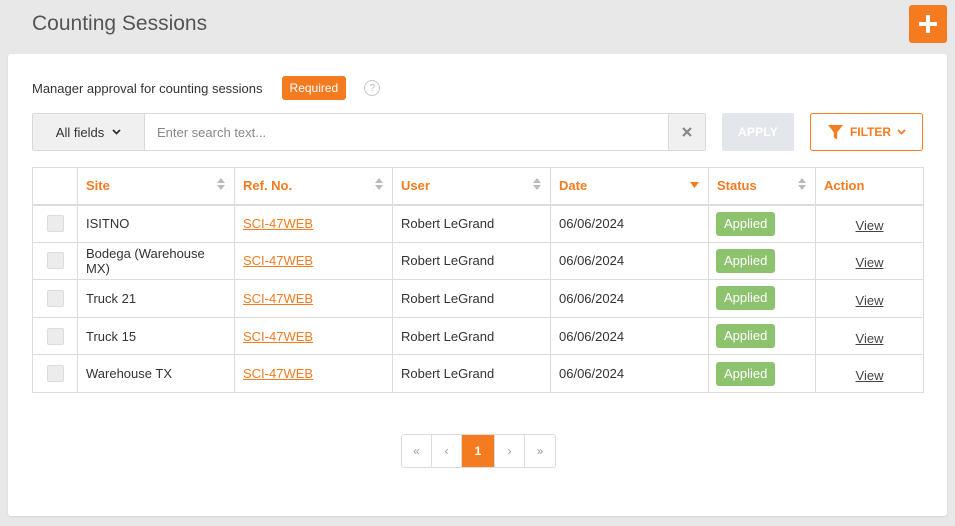 Image resolution: width=955 pixels, height=526 pixels. Describe the element at coordinates (156, 298) in the screenshot. I see `site-cell: Truck 21` at that location.